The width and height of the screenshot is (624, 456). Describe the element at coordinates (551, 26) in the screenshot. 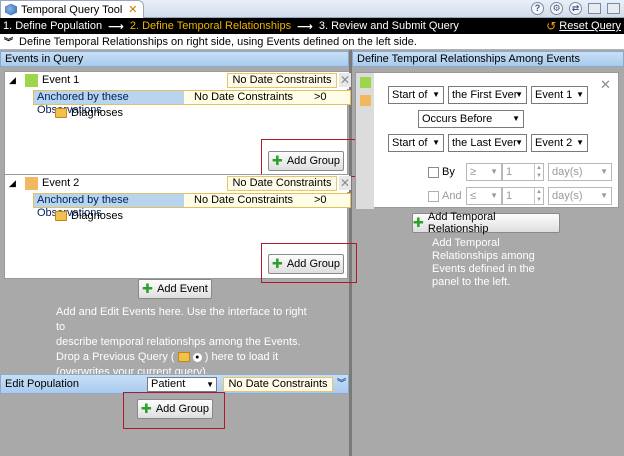

I see `reset-icon: ↺` at that location.